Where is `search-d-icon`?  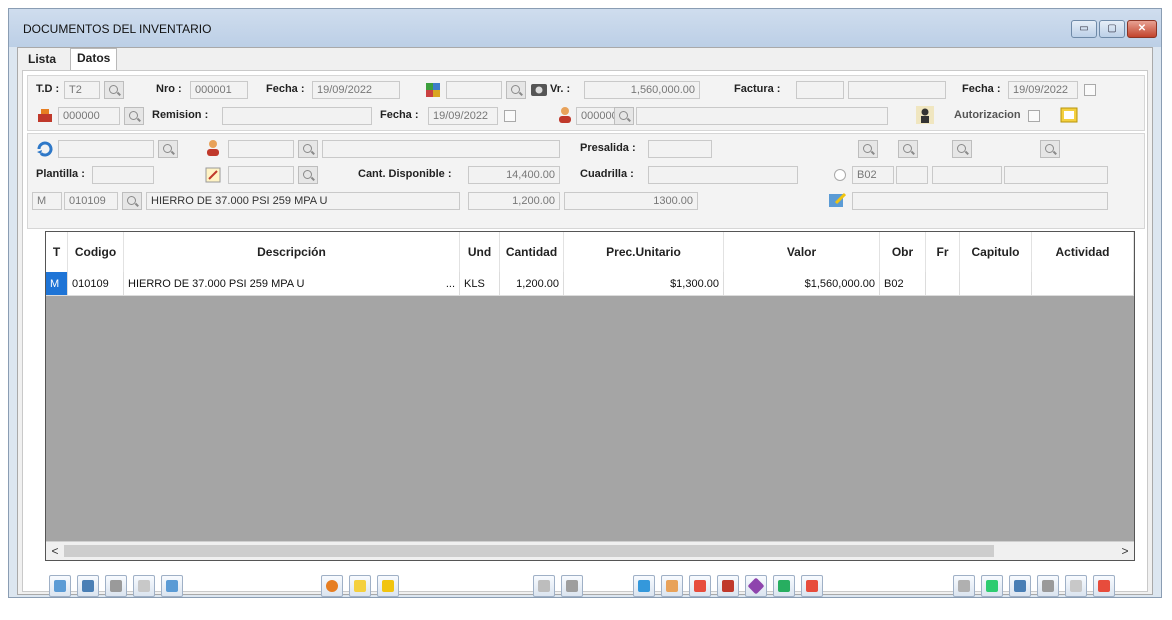 search-d-icon is located at coordinates (1050, 149).